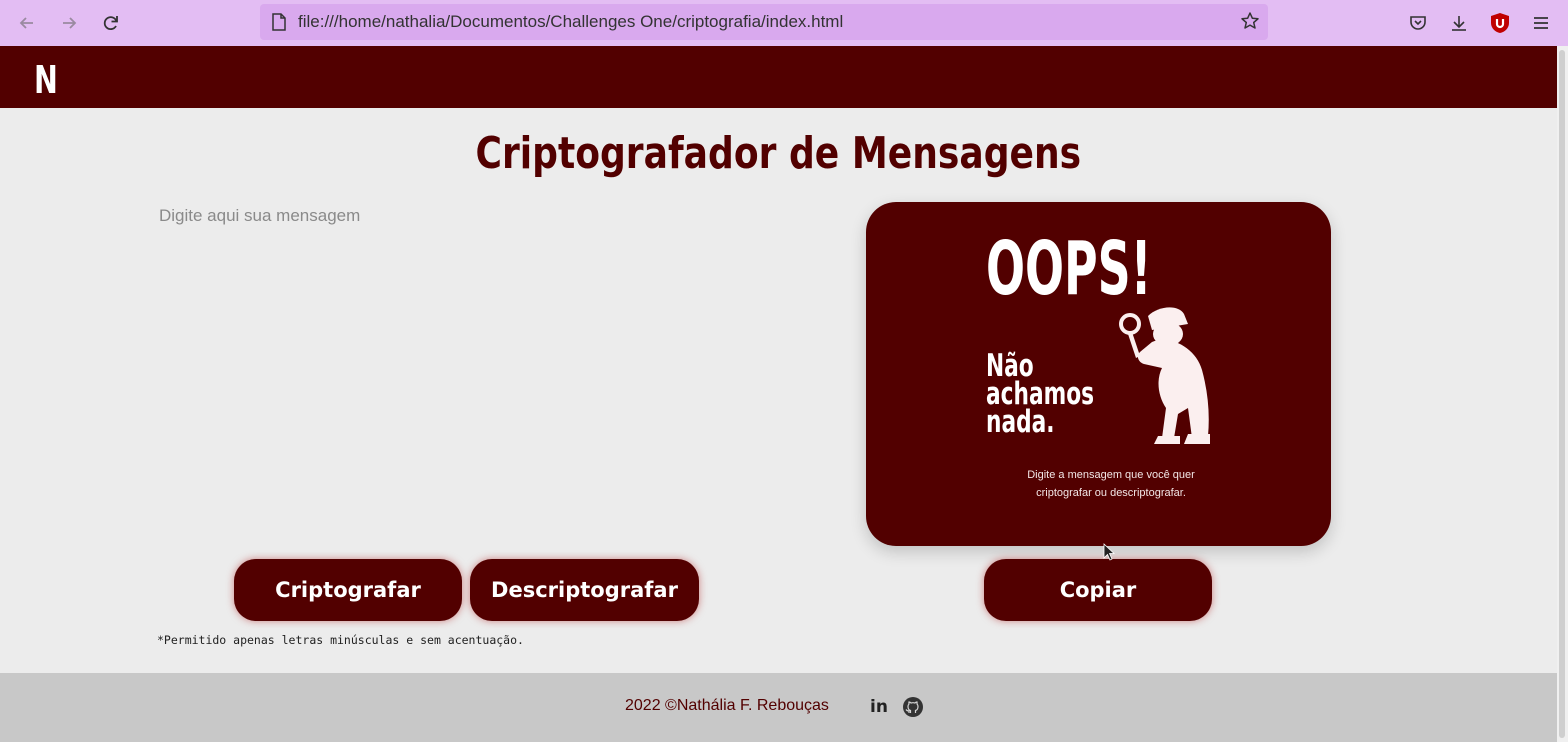  I want to click on site-logo: N, so click(46, 80).